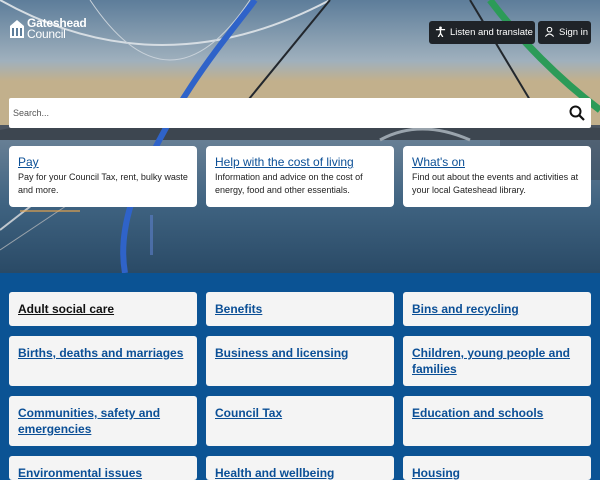  Describe the element at coordinates (497, 309) in the screenshot. I see `service-link-bins-and-recycling: Bins and recycling` at that location.